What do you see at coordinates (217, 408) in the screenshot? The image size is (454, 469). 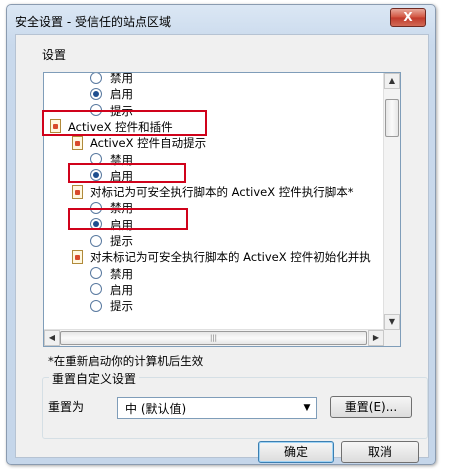 I see `security-level-select: 中 (默认值) ▼` at bounding box center [217, 408].